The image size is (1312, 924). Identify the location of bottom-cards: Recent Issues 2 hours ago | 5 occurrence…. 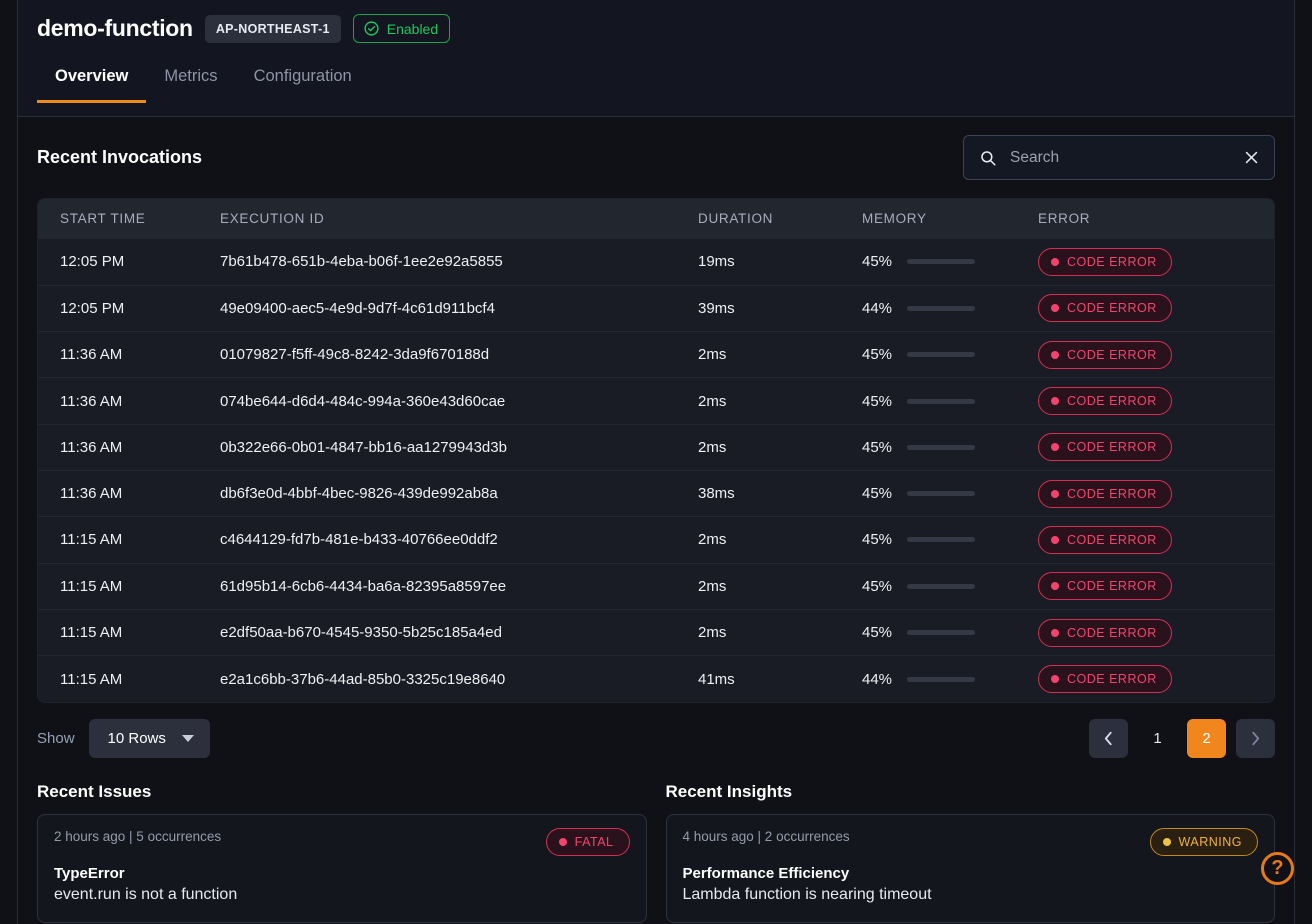
(656, 852).